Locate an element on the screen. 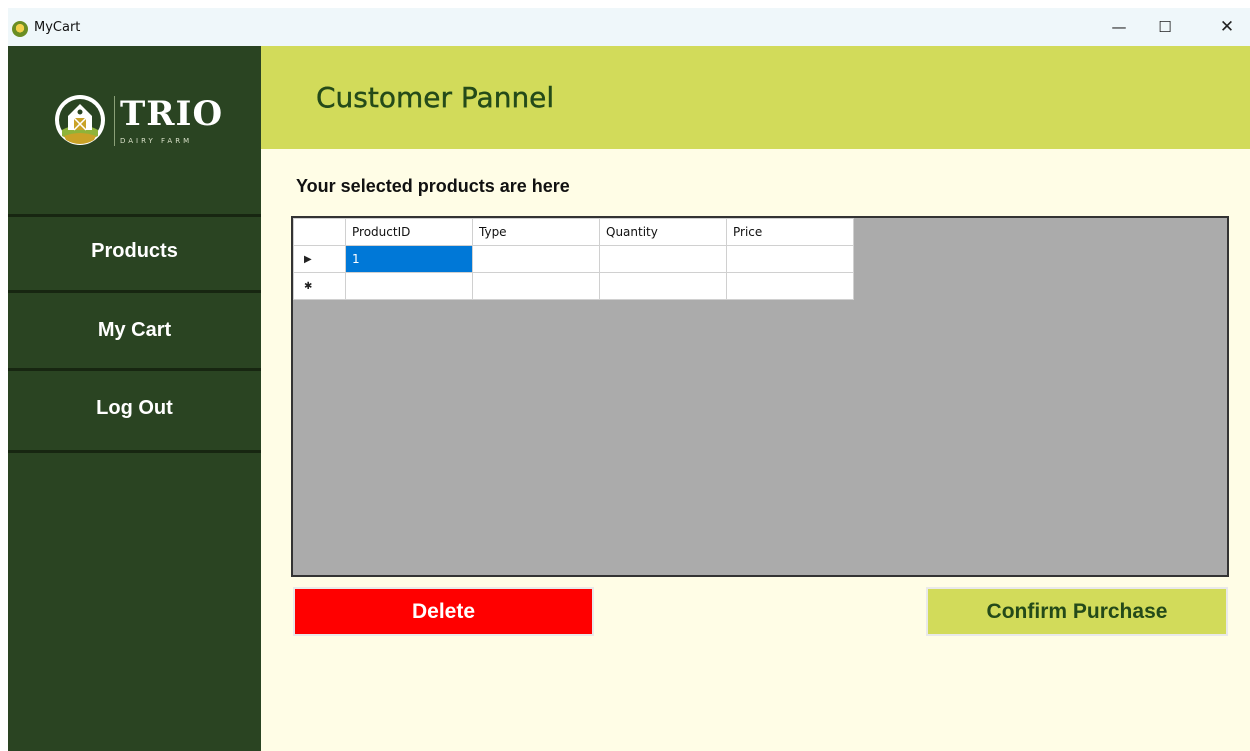 The height and width of the screenshot is (751, 1250). table-row: ▶ 1 is located at coordinates (573, 259).